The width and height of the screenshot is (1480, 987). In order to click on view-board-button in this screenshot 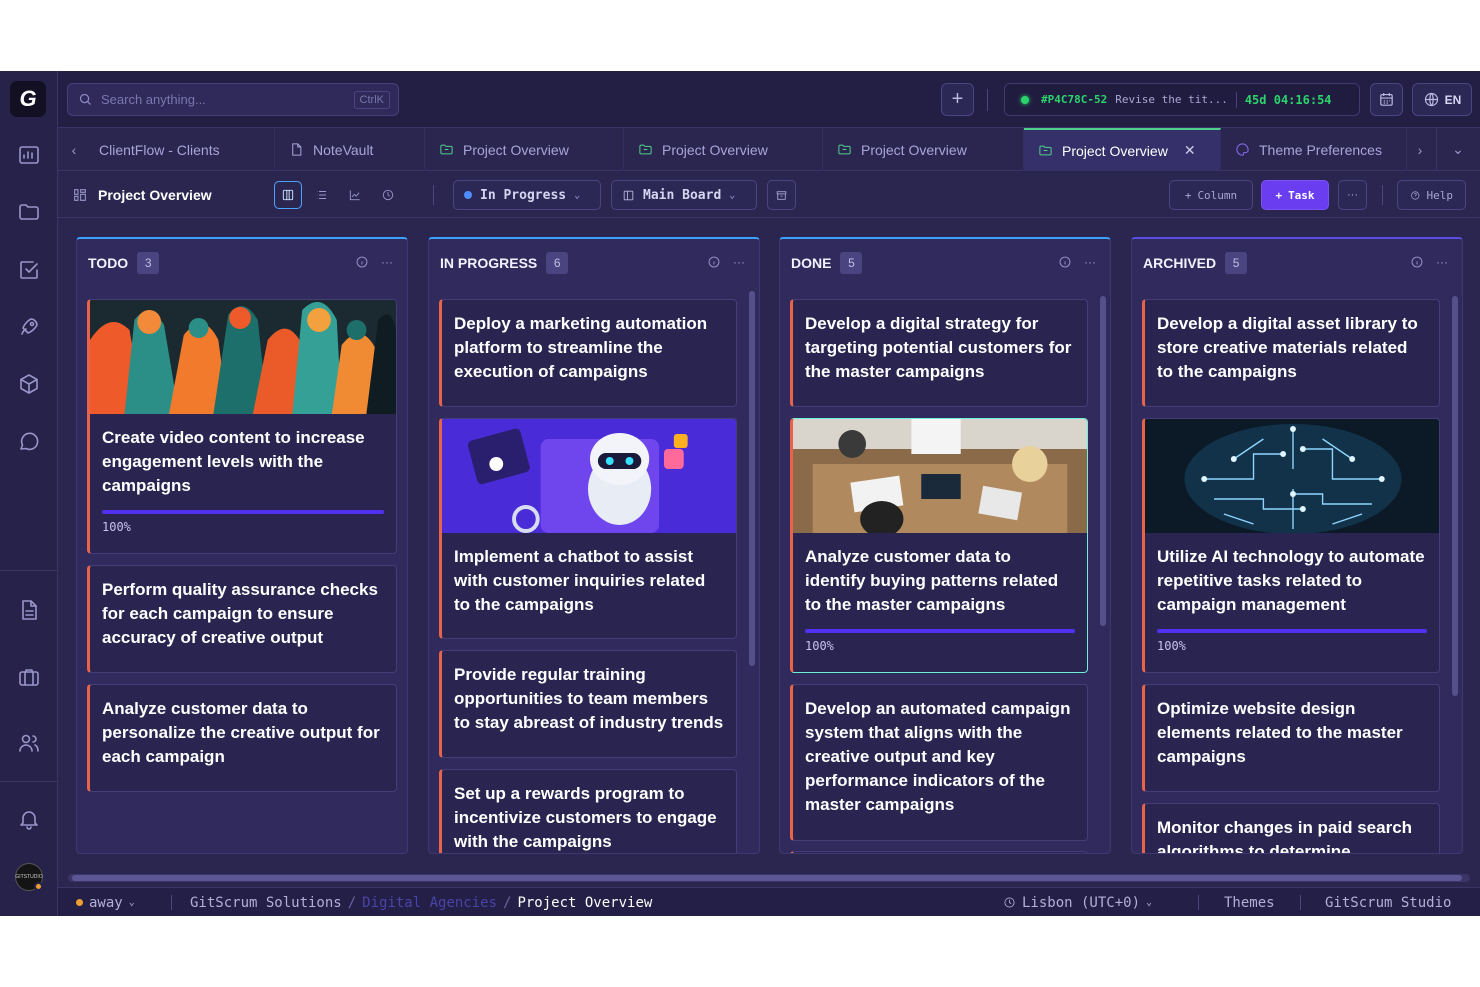, I will do `click(288, 195)`.